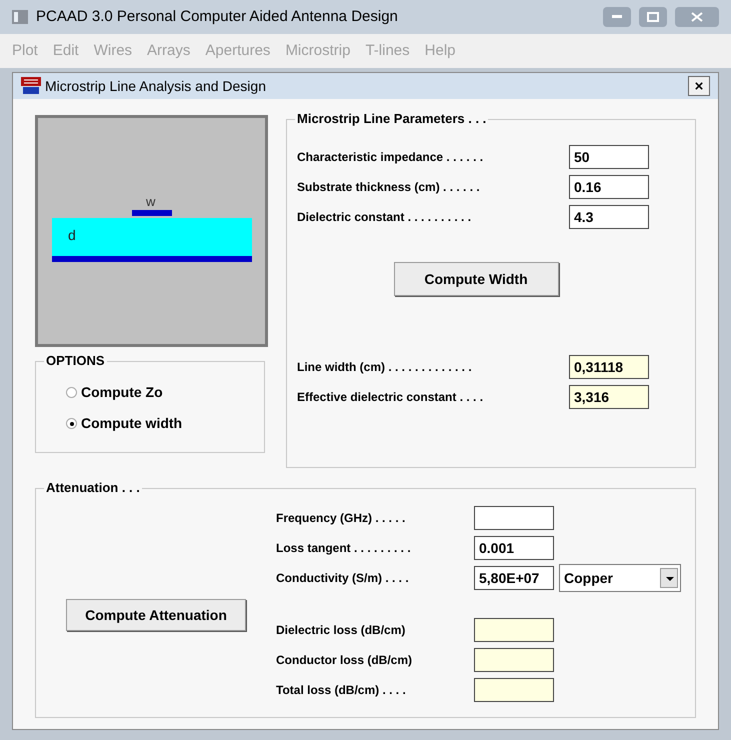 The image size is (731, 740). Describe the element at coordinates (341, 518) in the screenshot. I see `field-label: Frequency (GHz) . . . . .` at that location.